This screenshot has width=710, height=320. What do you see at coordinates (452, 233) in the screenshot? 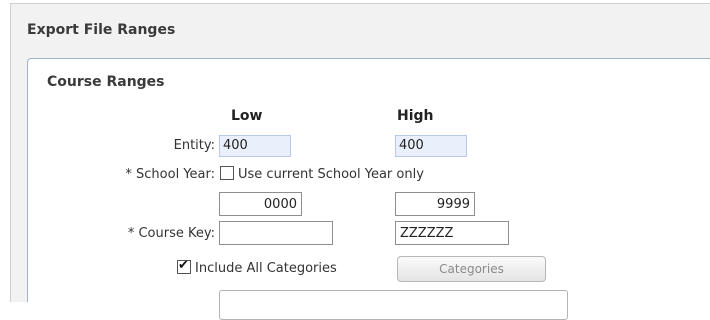
I see `course-key-high-input` at bounding box center [452, 233].